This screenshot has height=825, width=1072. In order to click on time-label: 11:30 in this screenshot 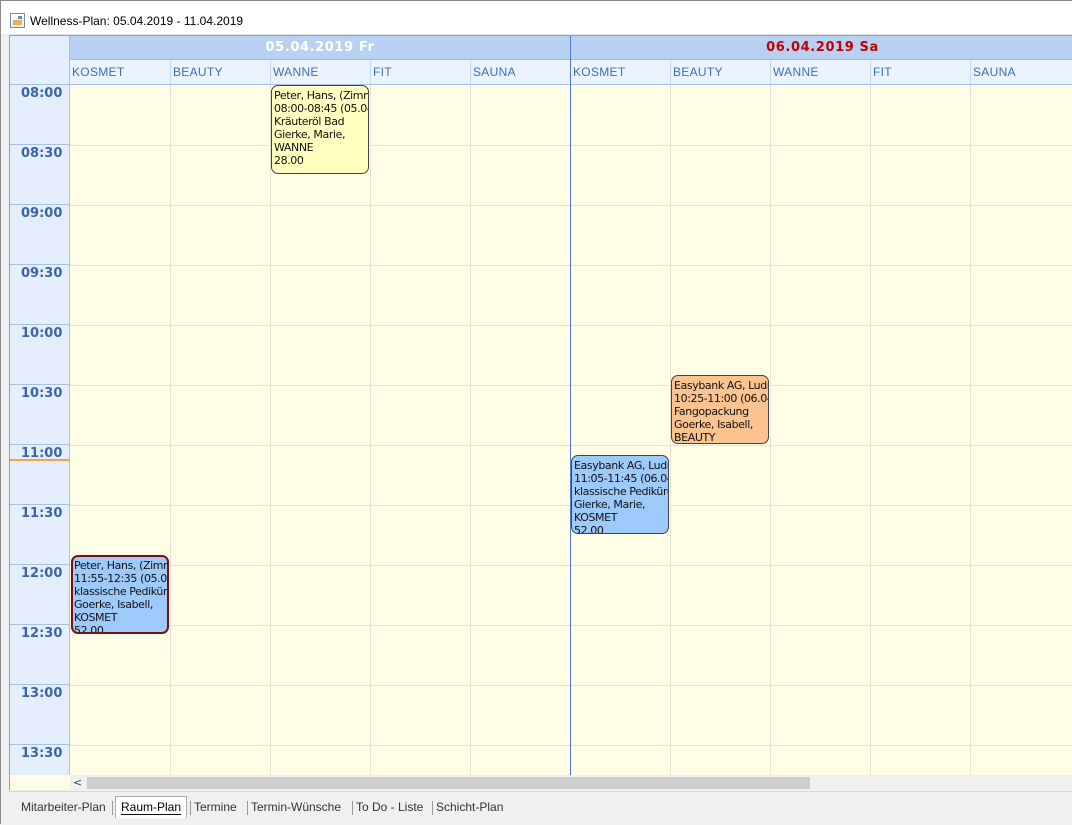, I will do `click(42, 513)`.